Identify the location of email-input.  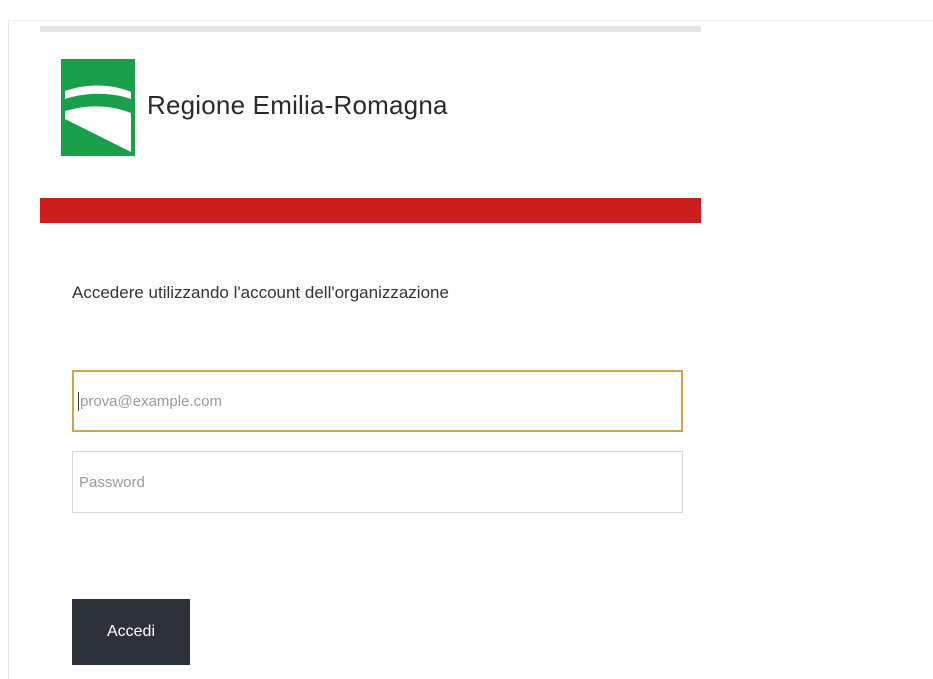
(377, 401).